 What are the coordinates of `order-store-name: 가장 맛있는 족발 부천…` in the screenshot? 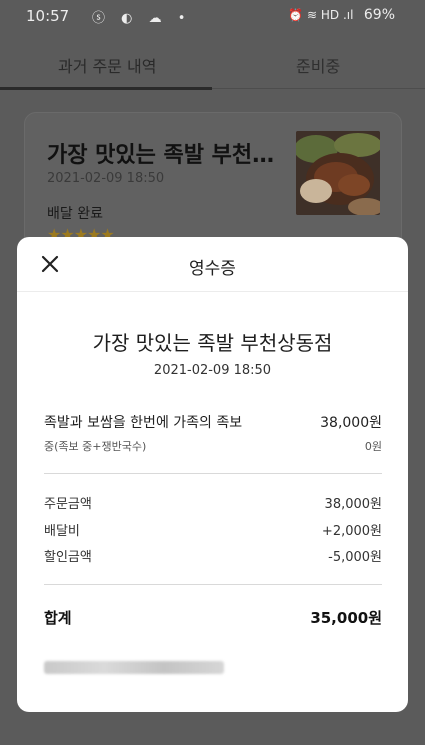 It's located at (161, 155).